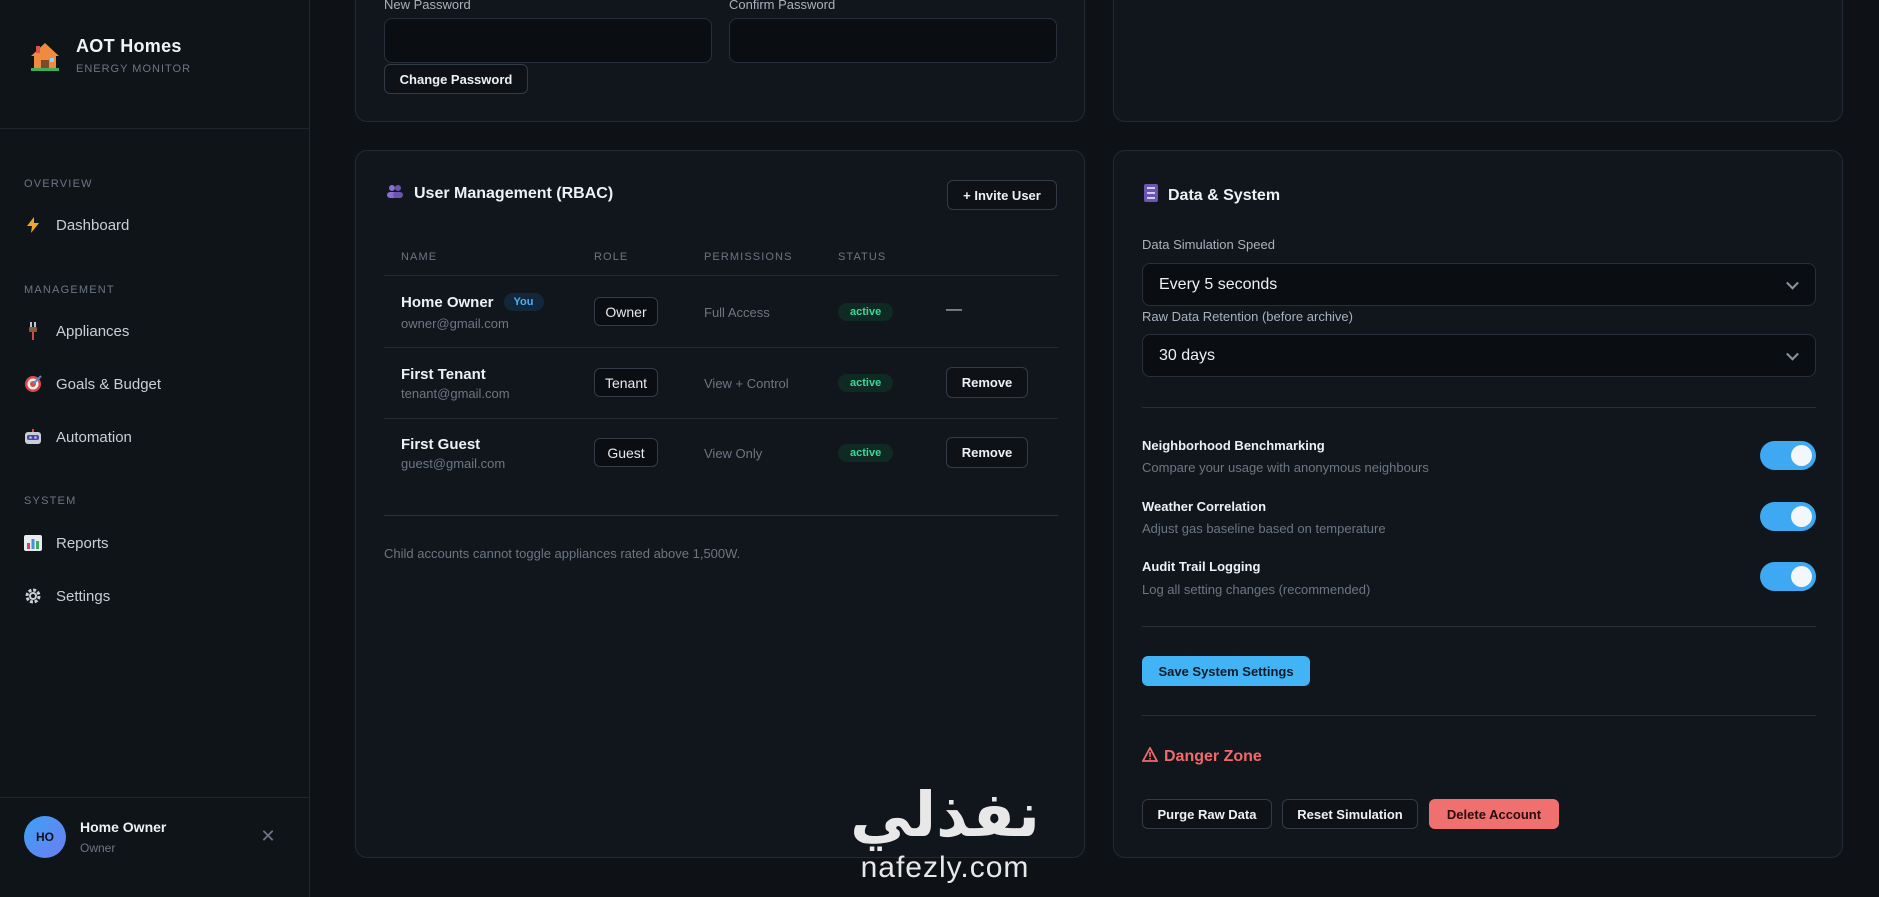 This screenshot has height=897, width=1879. Describe the element at coordinates (1479, 284) in the screenshot. I see `simulation-speed-select: Every 5 seconds` at that location.